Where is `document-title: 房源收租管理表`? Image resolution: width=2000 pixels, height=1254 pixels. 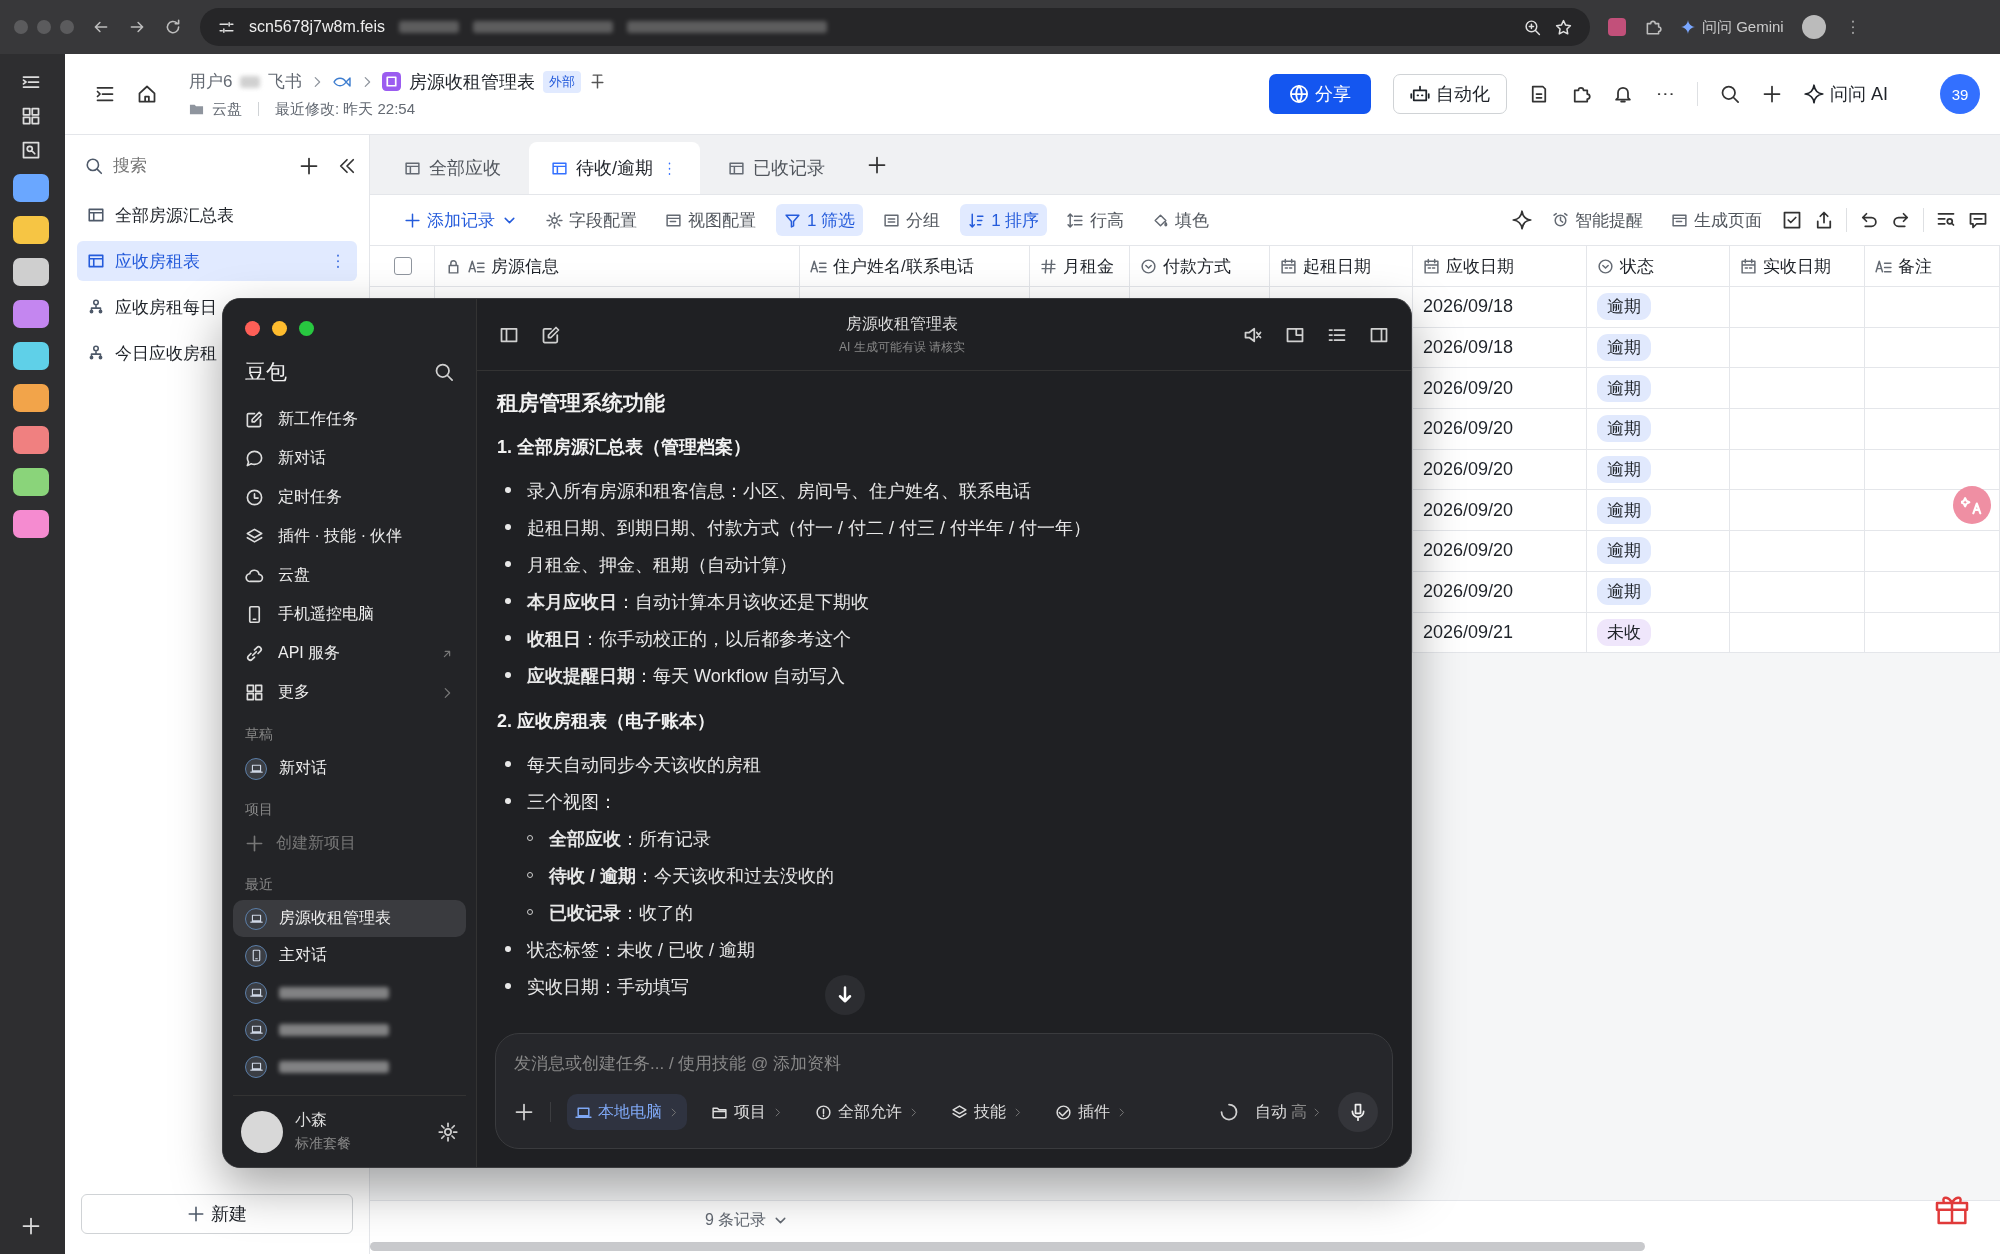
document-title: 房源收租管理表 is located at coordinates (472, 81).